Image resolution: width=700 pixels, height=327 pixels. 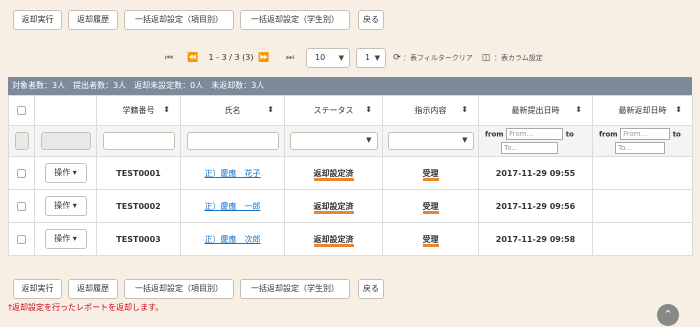 I want to click on student-name-cell: 正）慶應 花子, so click(x=232, y=173).